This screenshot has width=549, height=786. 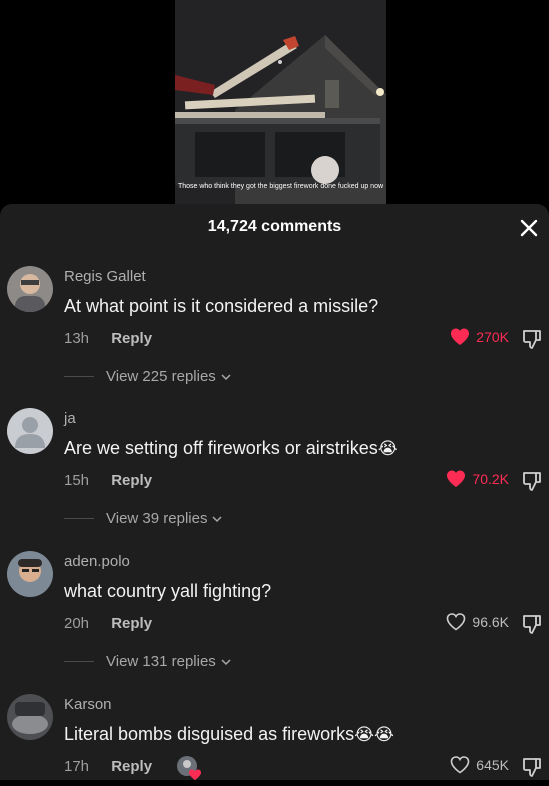 I want to click on comment-text: what country yall fighting?, so click(x=168, y=591).